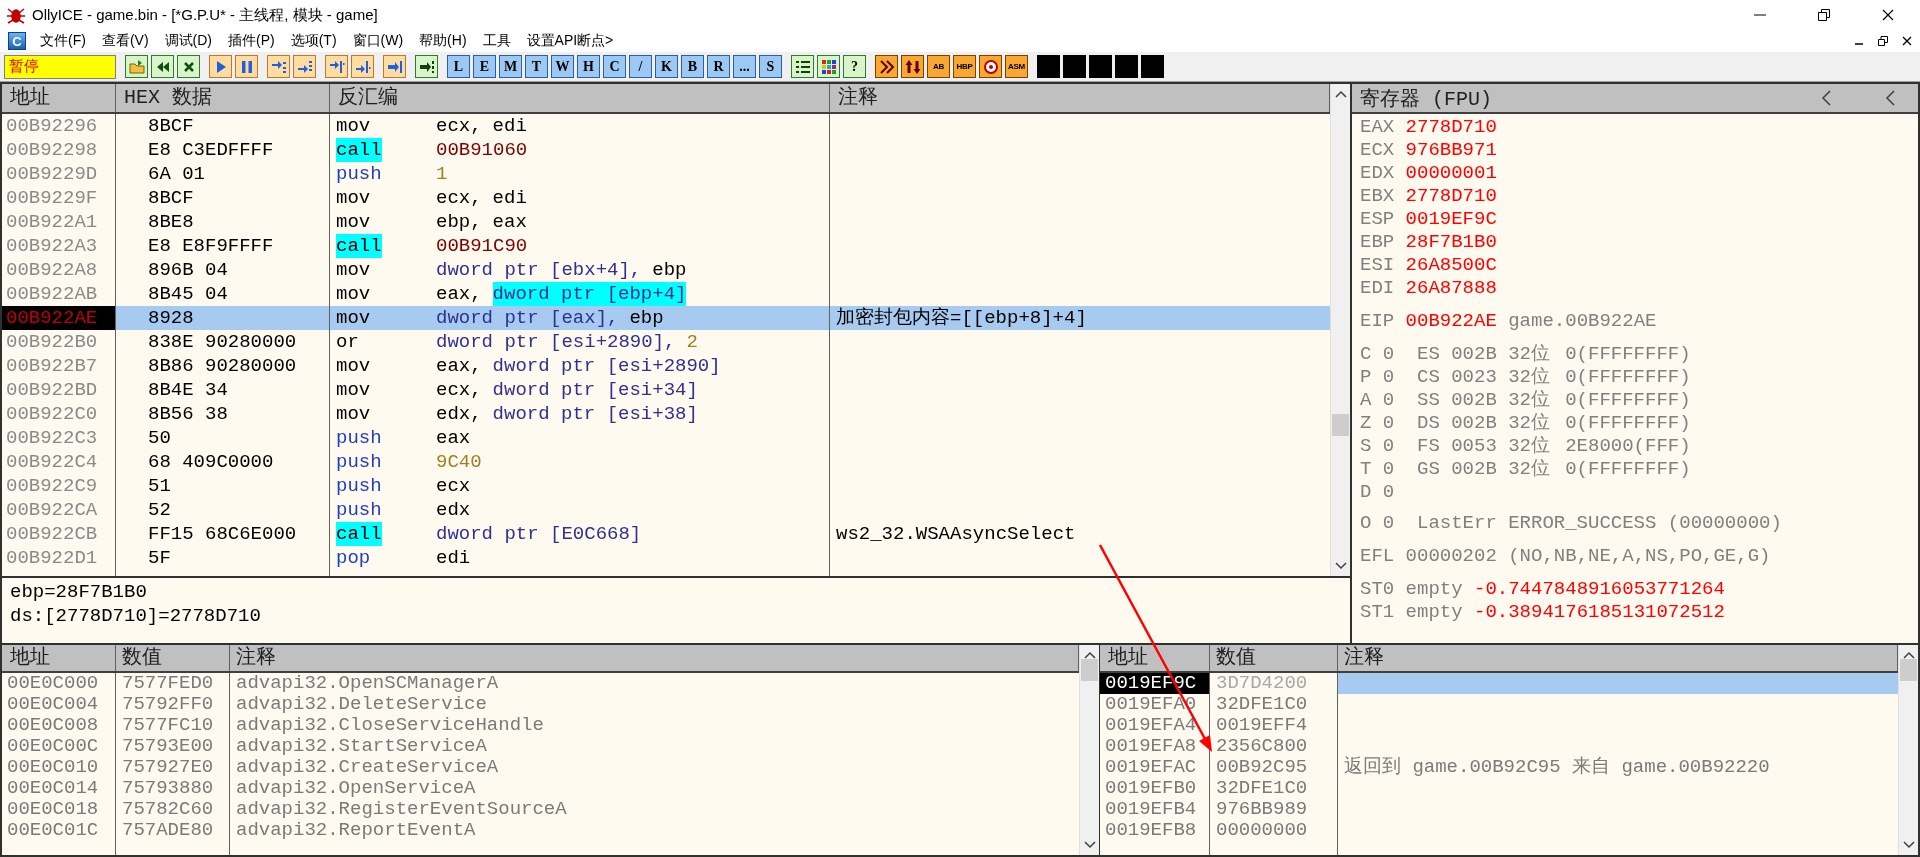  Describe the element at coordinates (188, 41) in the screenshot. I see `menu-item: 调试(D)` at that location.